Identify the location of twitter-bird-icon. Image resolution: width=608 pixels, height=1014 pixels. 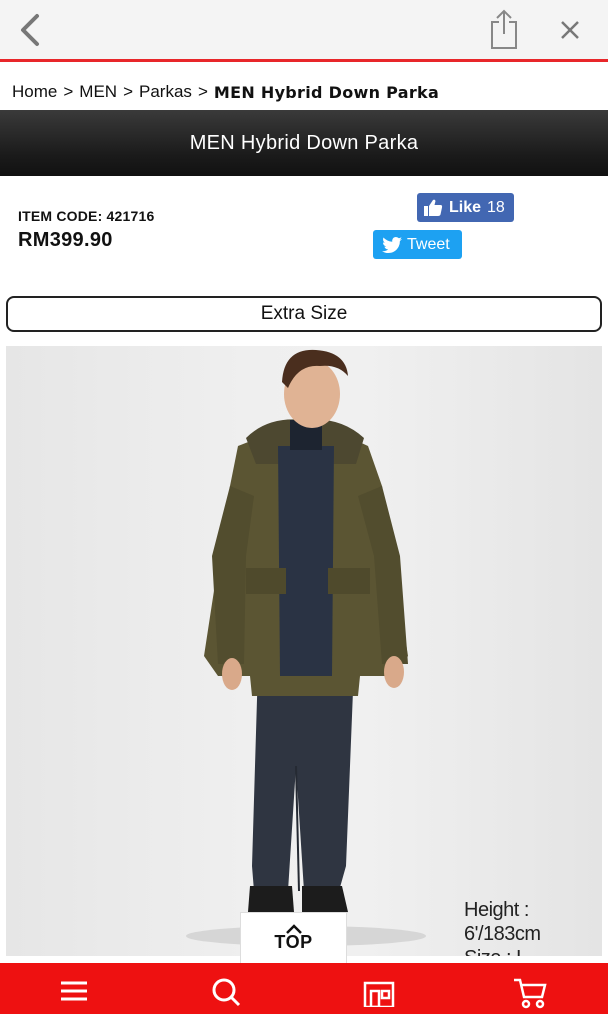
(392, 244).